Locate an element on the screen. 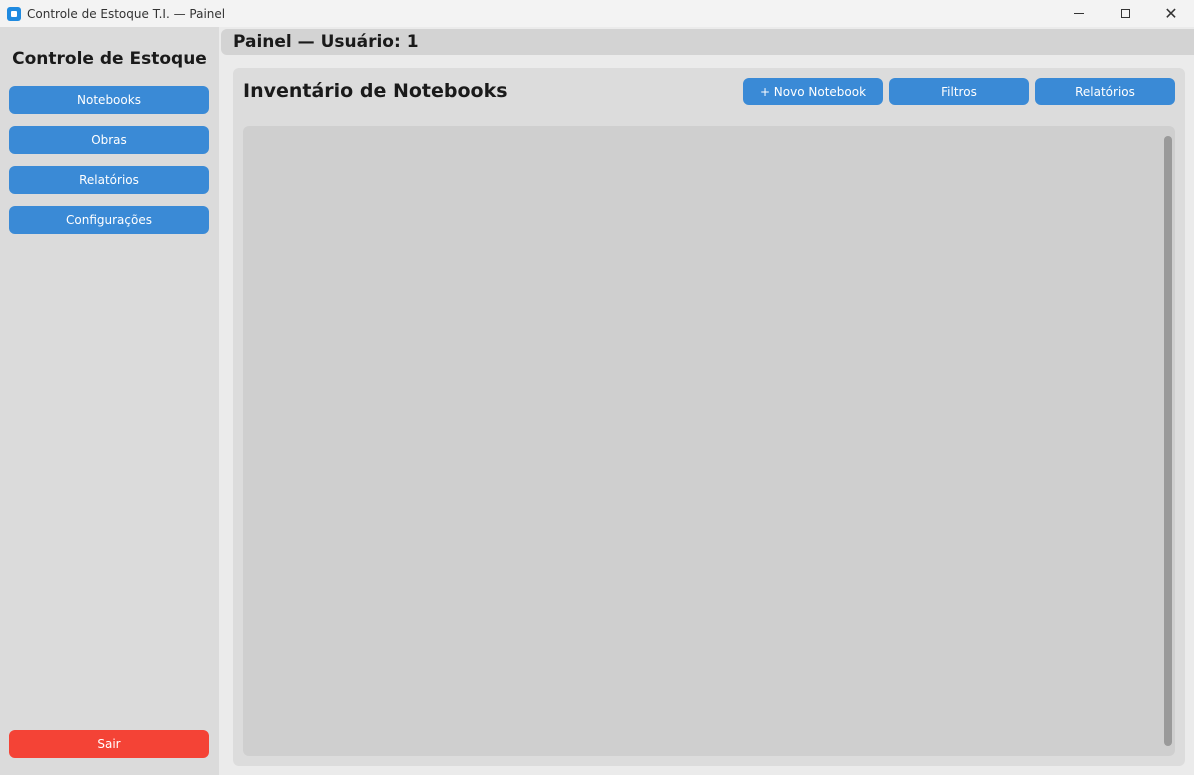  window-controls: ✕ is located at coordinates (1125, 13).